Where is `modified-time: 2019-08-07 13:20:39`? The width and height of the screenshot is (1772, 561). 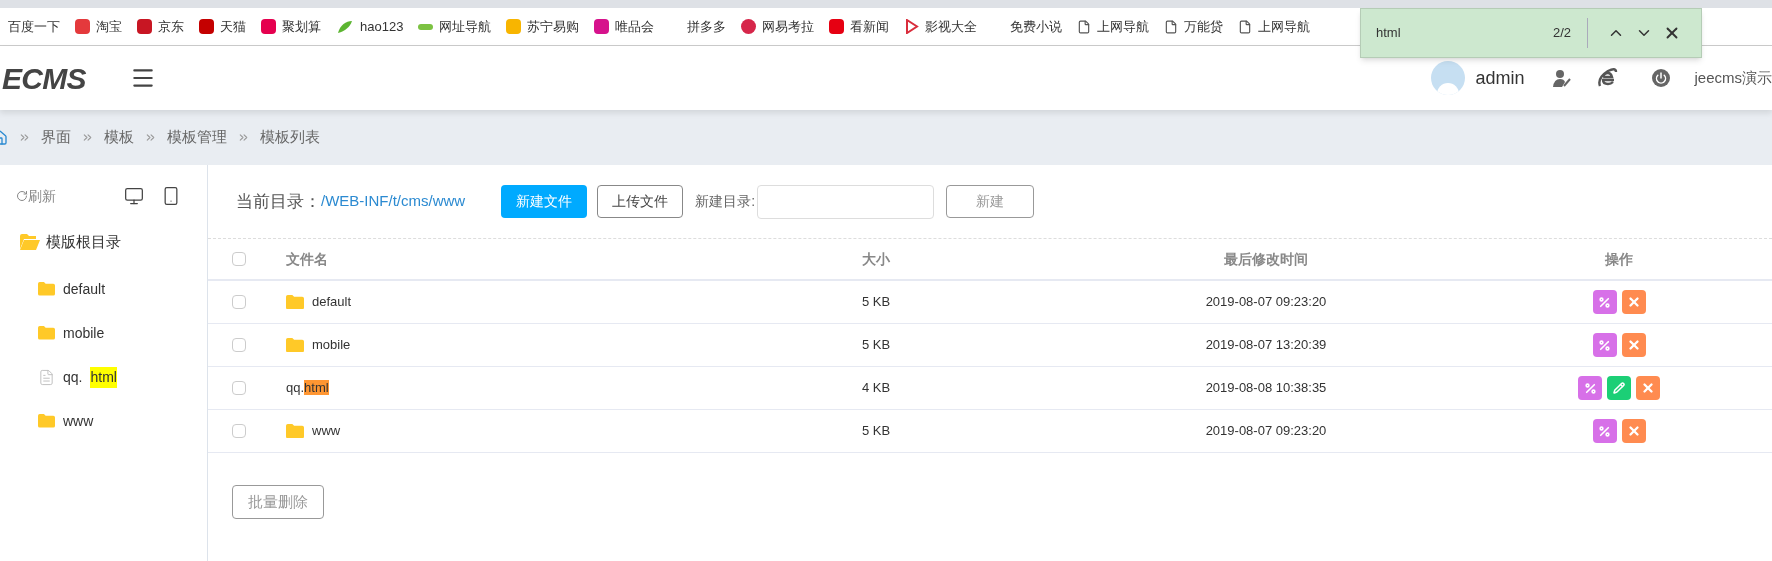
modified-time: 2019-08-07 13:20:39 is located at coordinates (1266, 345).